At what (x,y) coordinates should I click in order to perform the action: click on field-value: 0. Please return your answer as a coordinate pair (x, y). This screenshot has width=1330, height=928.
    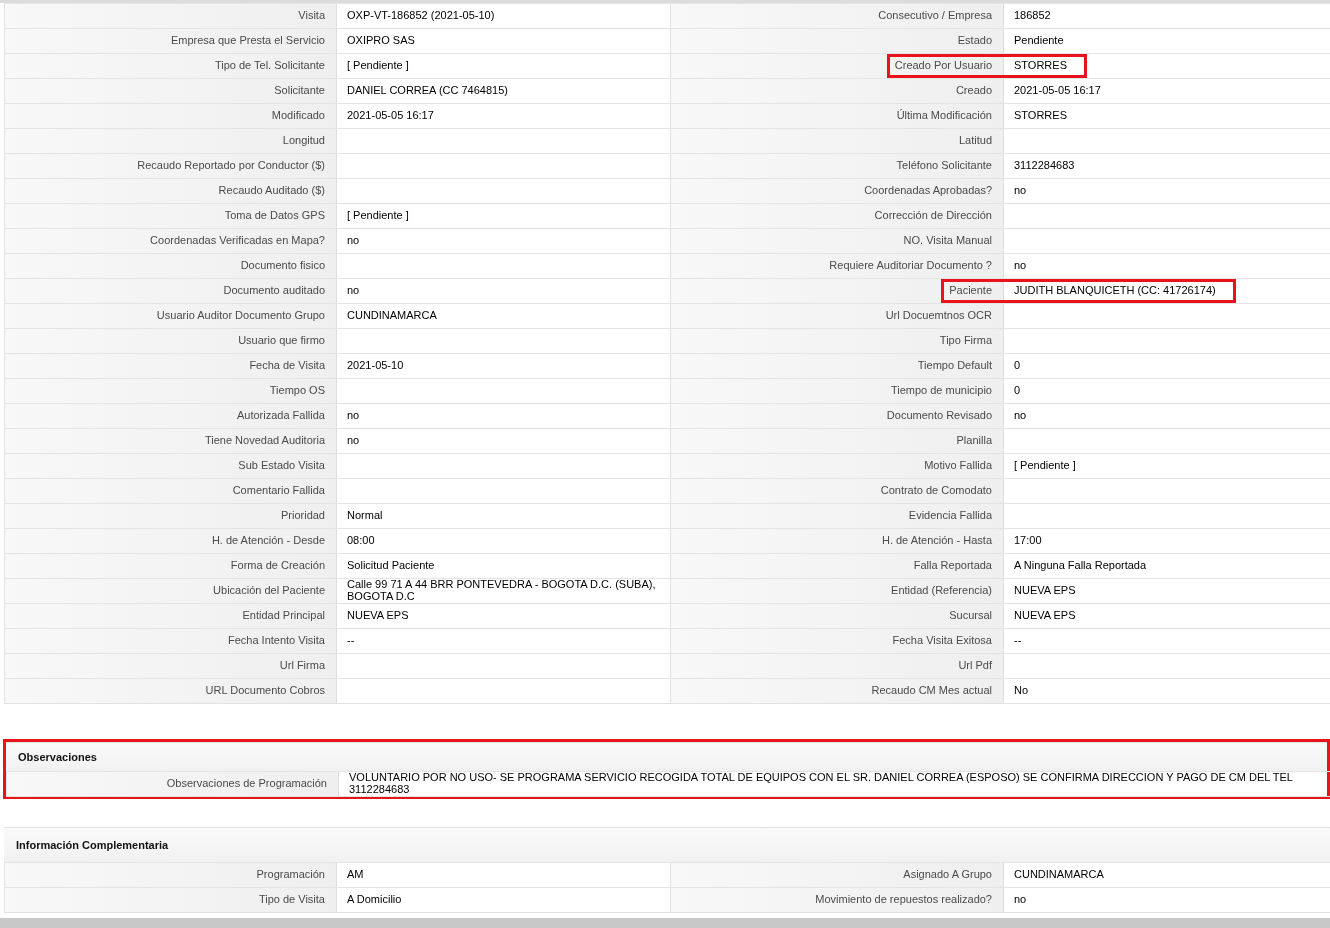
    Looking at the image, I should click on (1017, 366).